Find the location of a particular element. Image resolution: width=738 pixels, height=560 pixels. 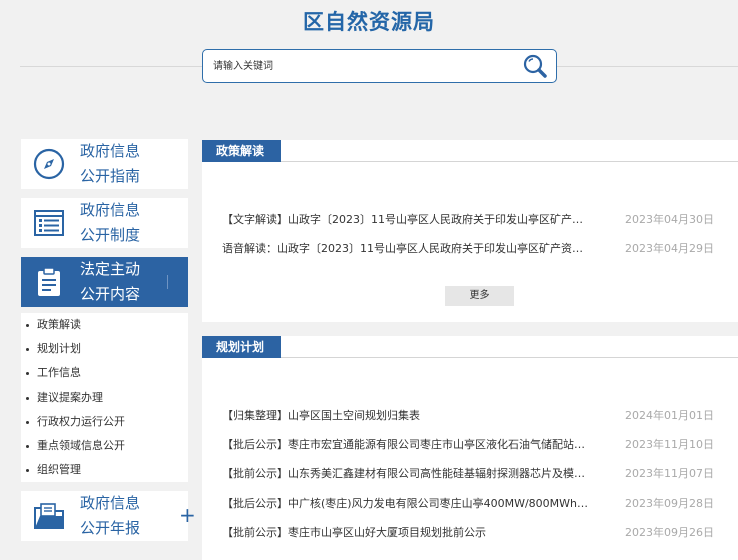

panel-tab-policy: 政策解读 is located at coordinates (241, 151).